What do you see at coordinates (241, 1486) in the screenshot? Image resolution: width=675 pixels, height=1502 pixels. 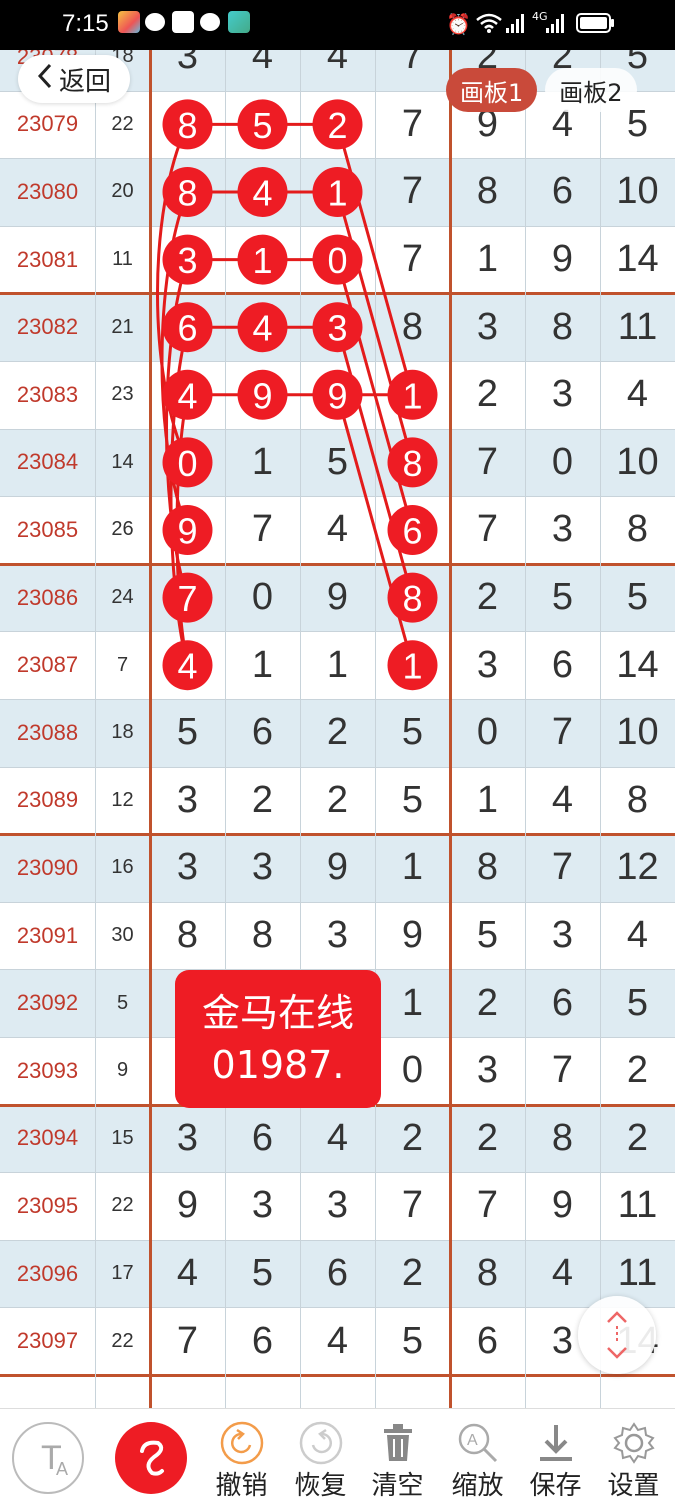 I see `undo-label: 撤销` at bounding box center [241, 1486].